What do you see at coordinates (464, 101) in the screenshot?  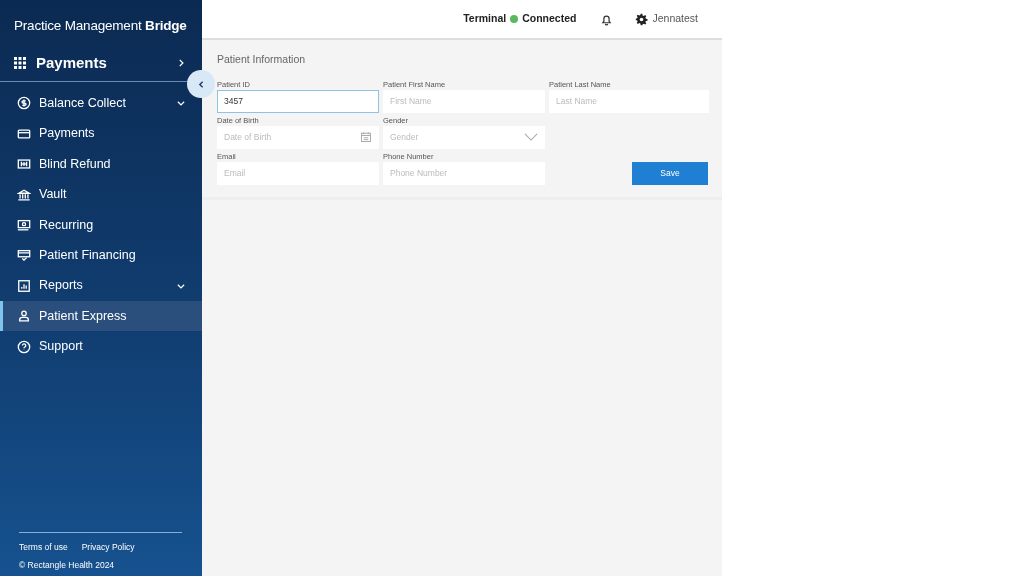 I see `input-field: First Name` at bounding box center [464, 101].